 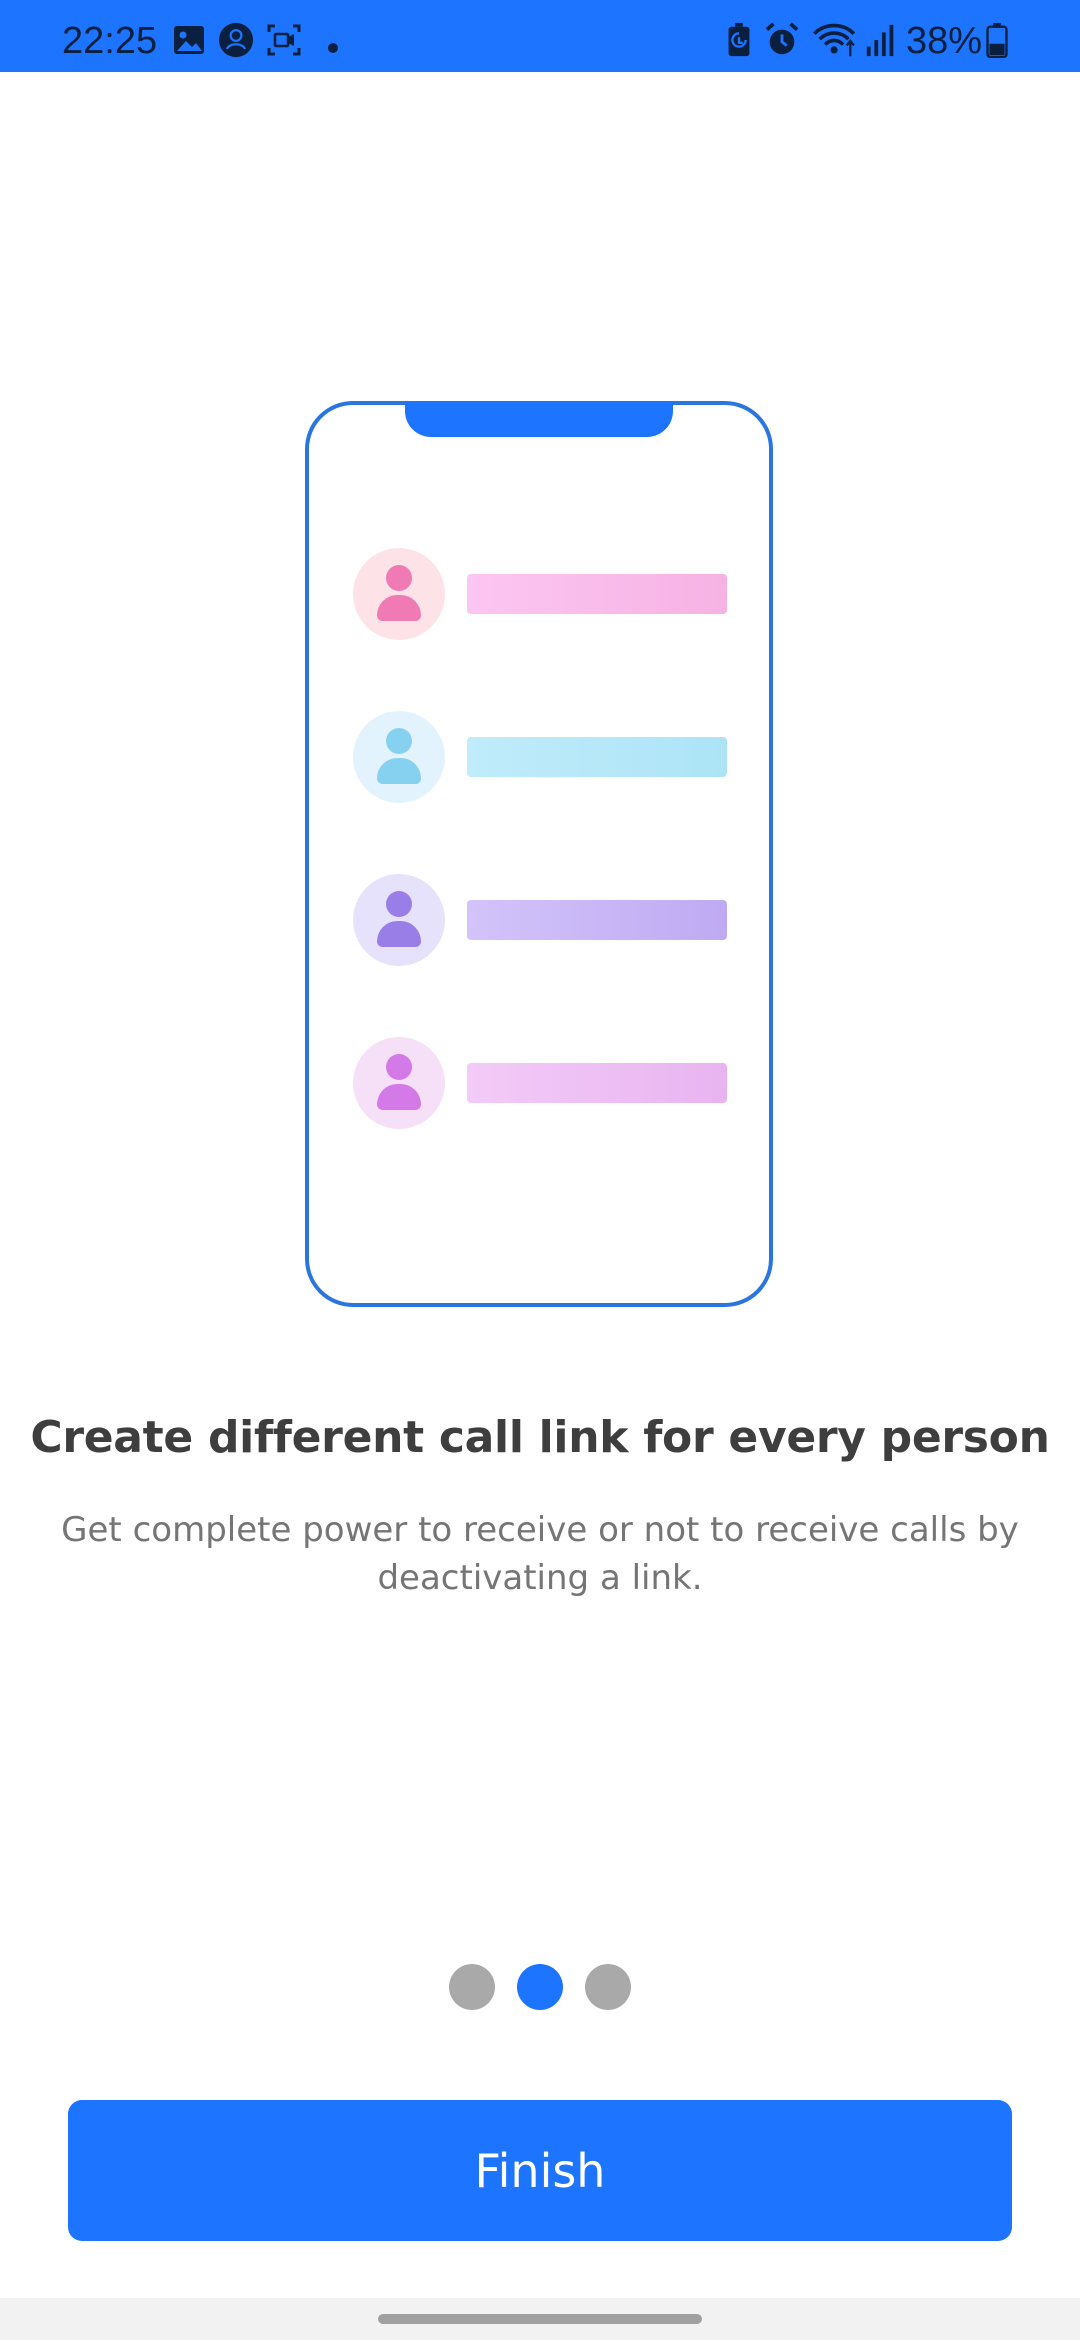 I want to click on home-gesture-handle, so click(x=540, y=2319).